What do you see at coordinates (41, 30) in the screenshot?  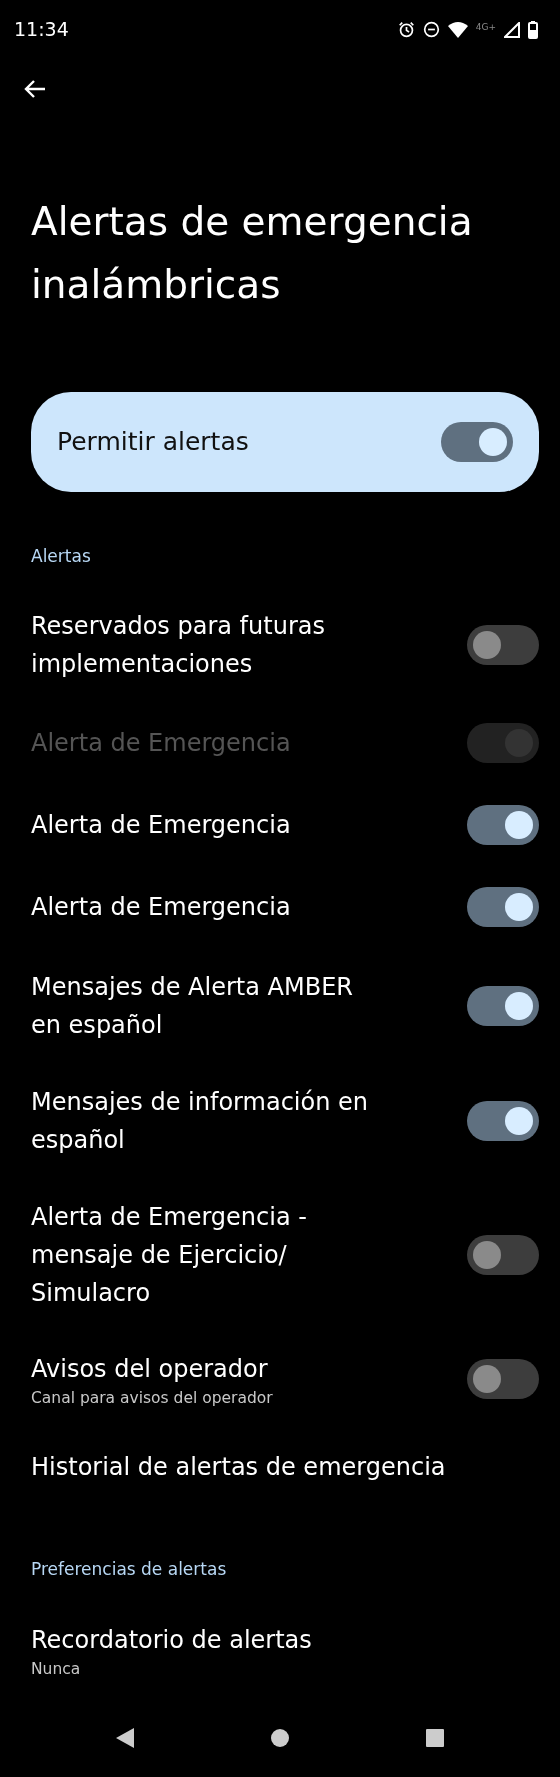 I see `status-time: 11:34` at bounding box center [41, 30].